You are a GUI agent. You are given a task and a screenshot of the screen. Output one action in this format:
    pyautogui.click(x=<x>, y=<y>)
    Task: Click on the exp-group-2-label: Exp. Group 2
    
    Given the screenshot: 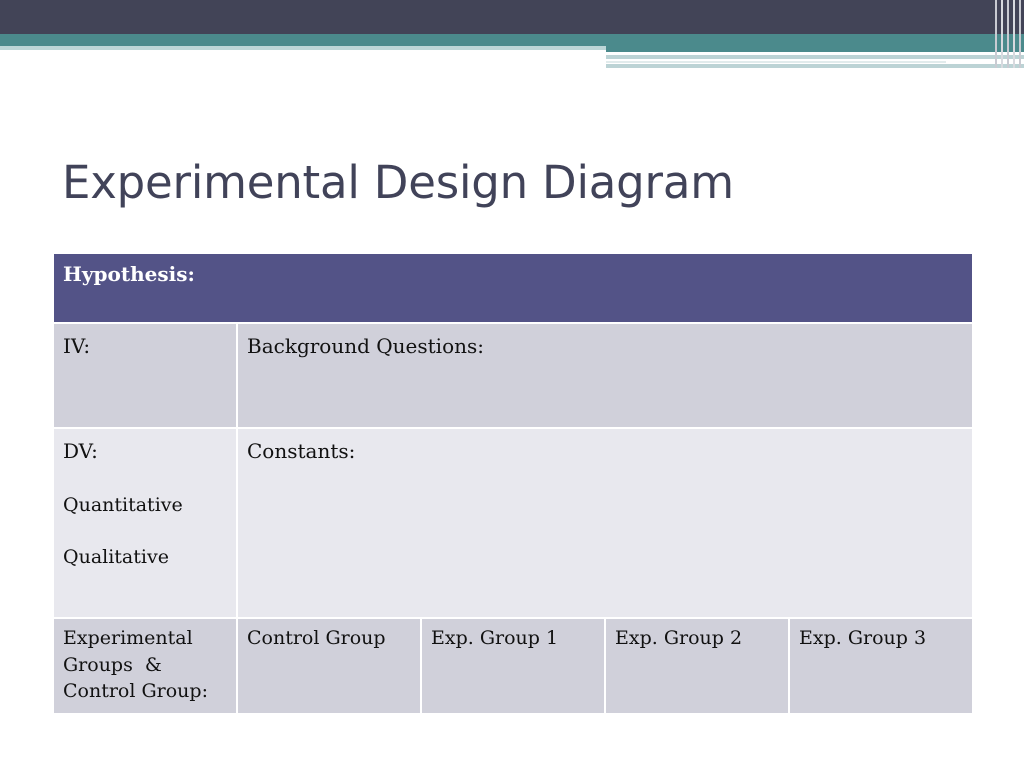 What is the action you would take?
    pyautogui.click(x=679, y=638)
    